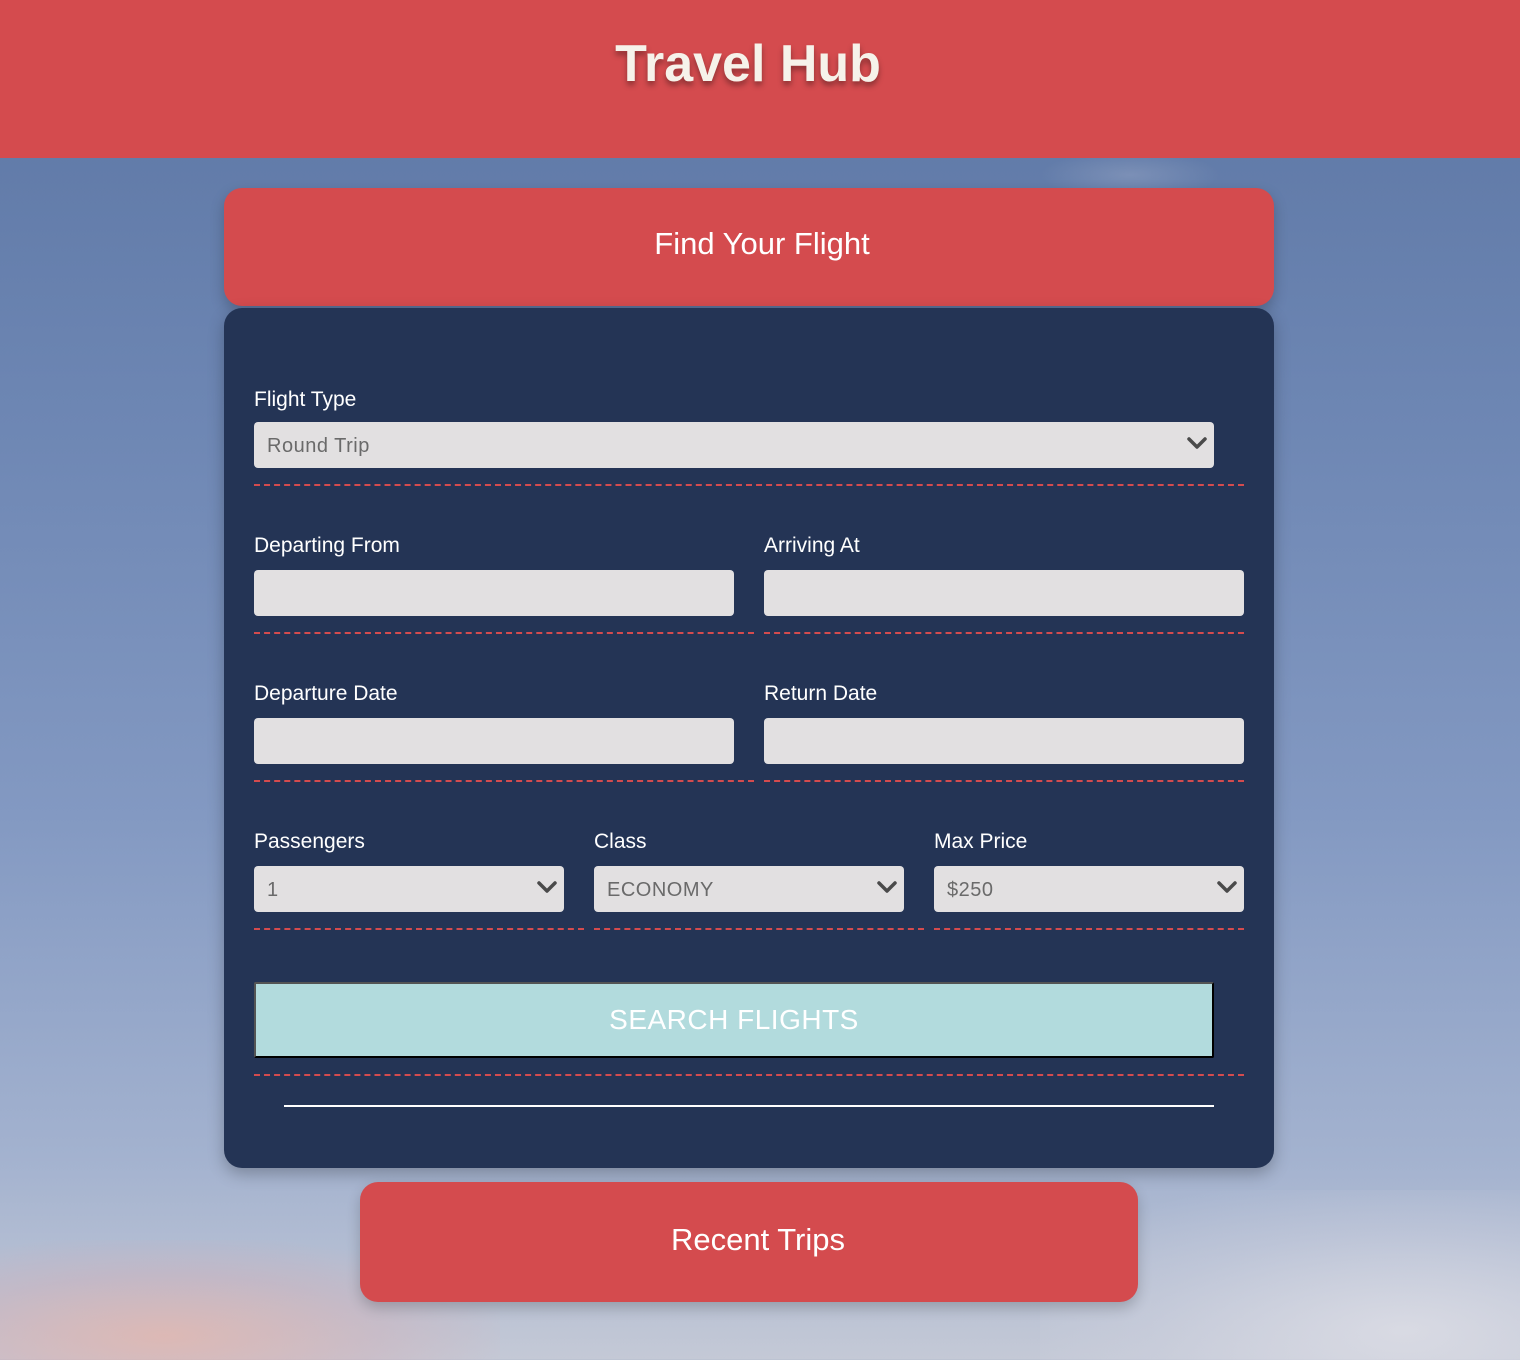 This screenshot has width=1520, height=1360. I want to click on departing-from-input, so click(494, 593).